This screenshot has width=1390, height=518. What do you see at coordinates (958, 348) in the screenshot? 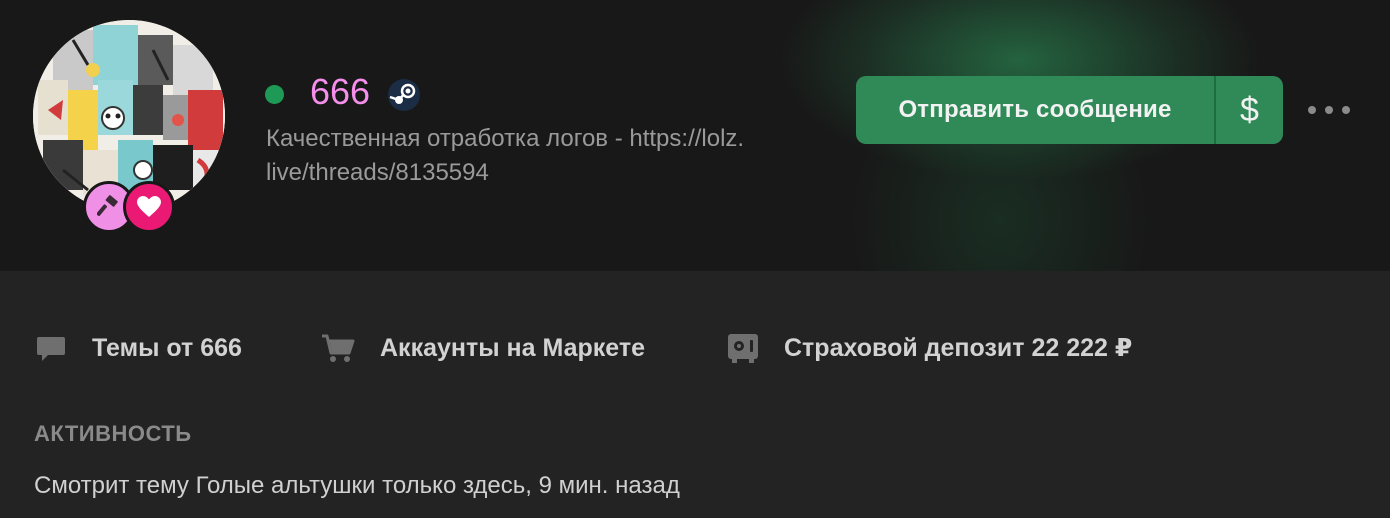
I see `deposit-link-label: Страховой депозит 22 222 ₽` at bounding box center [958, 348].